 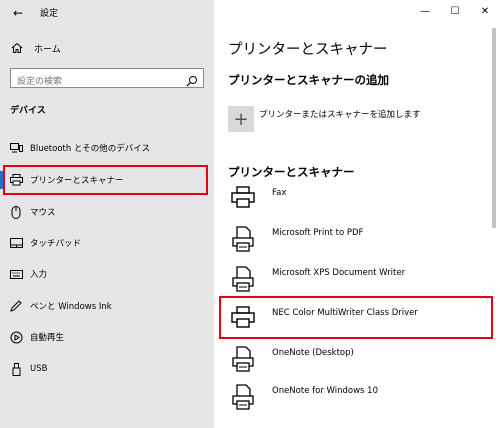 What do you see at coordinates (15, 243) in the screenshot?
I see `touchpad-icon` at bounding box center [15, 243].